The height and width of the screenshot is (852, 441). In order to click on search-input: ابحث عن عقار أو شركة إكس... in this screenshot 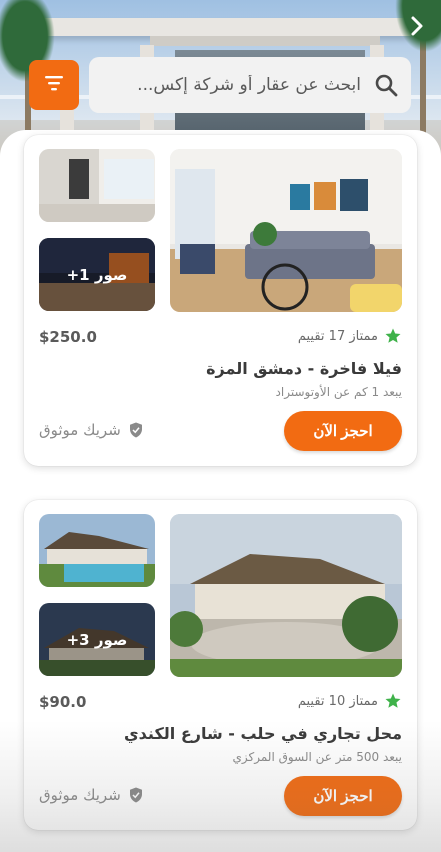, I will do `click(250, 85)`.